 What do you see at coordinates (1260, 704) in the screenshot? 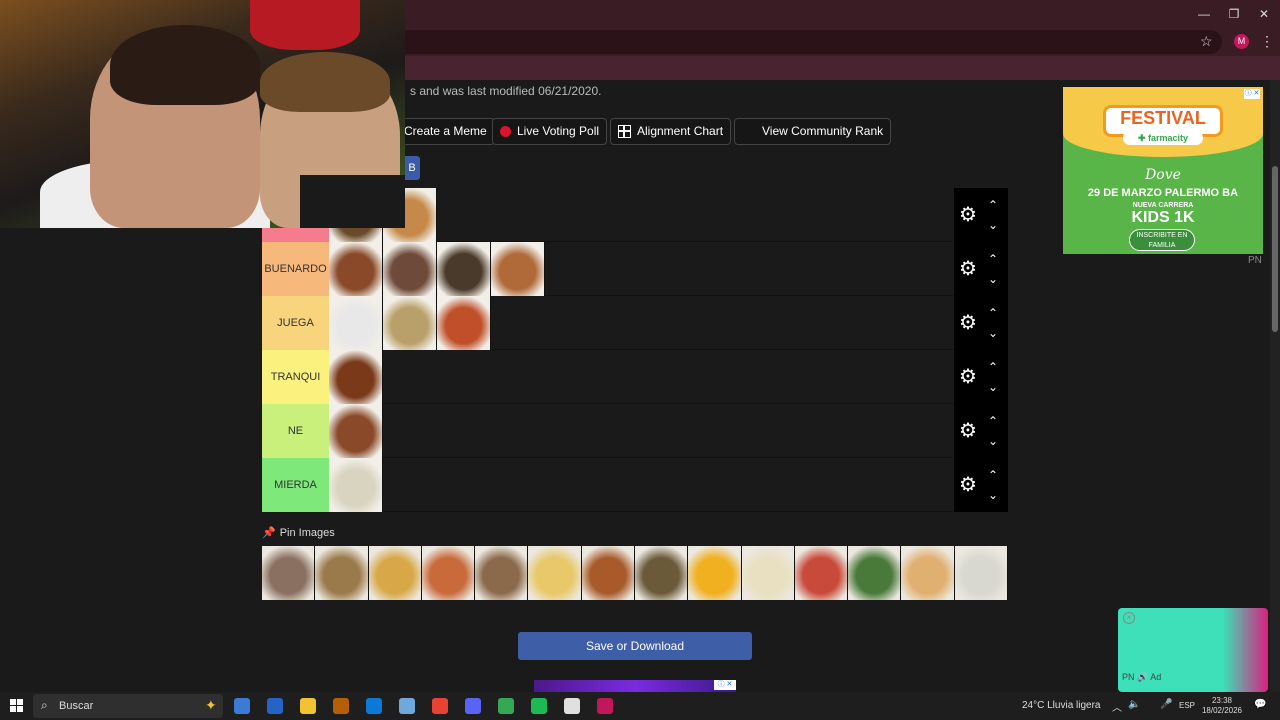
I see `notifications-icon: 💬` at bounding box center [1260, 704].